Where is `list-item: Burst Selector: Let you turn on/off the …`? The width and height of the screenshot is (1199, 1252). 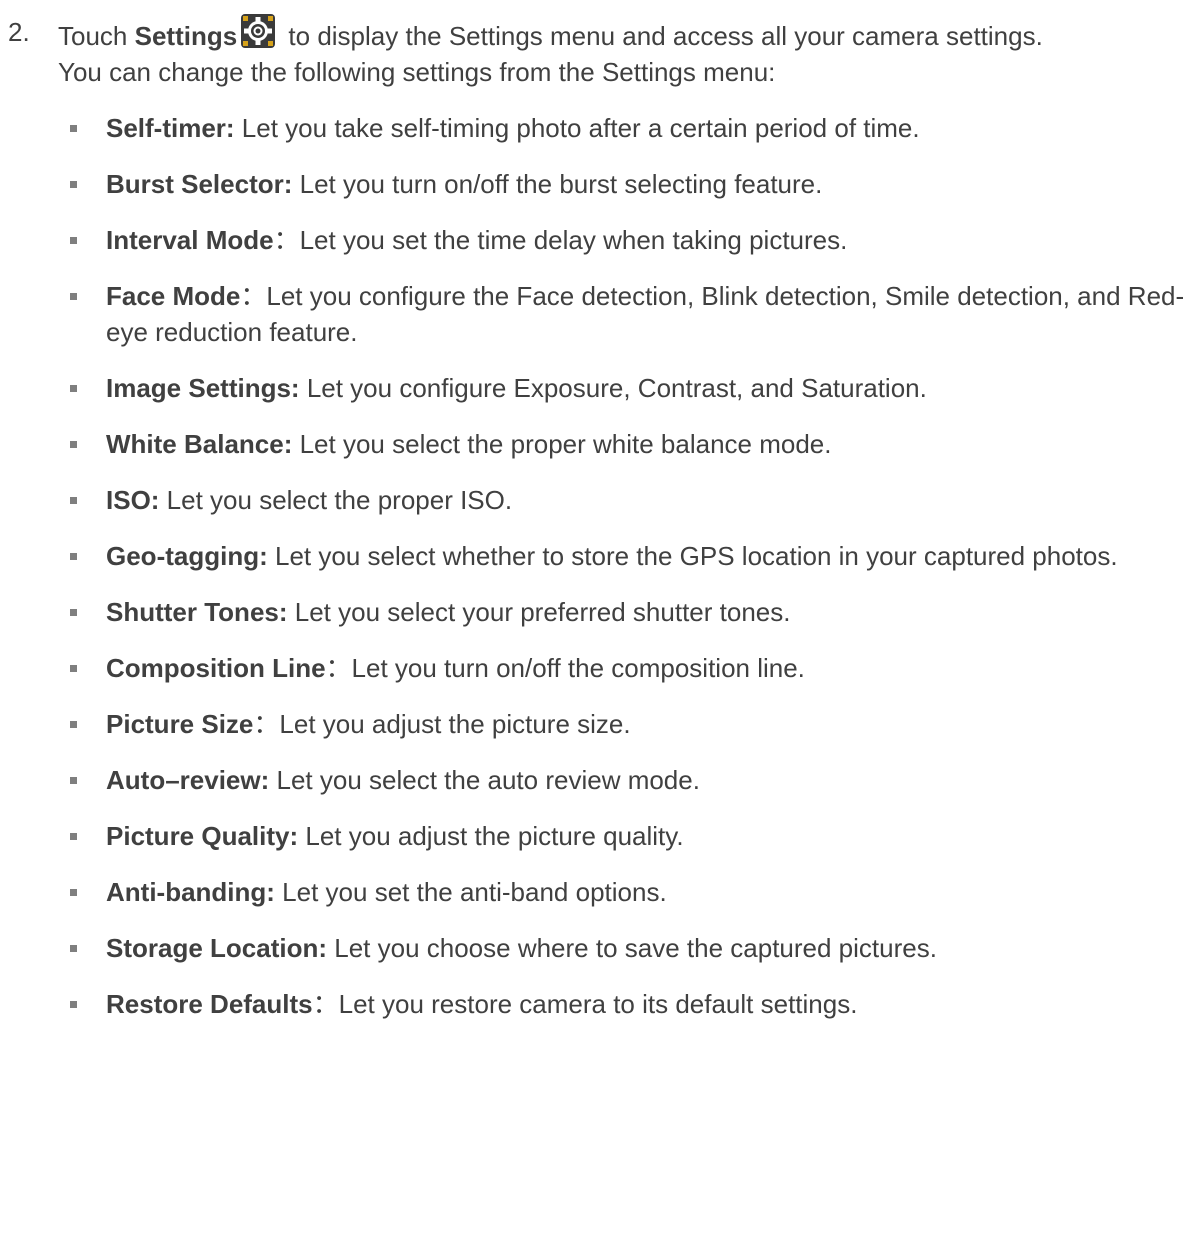
list-item: Burst Selector: Let you turn on/off the … is located at coordinates (599, 184).